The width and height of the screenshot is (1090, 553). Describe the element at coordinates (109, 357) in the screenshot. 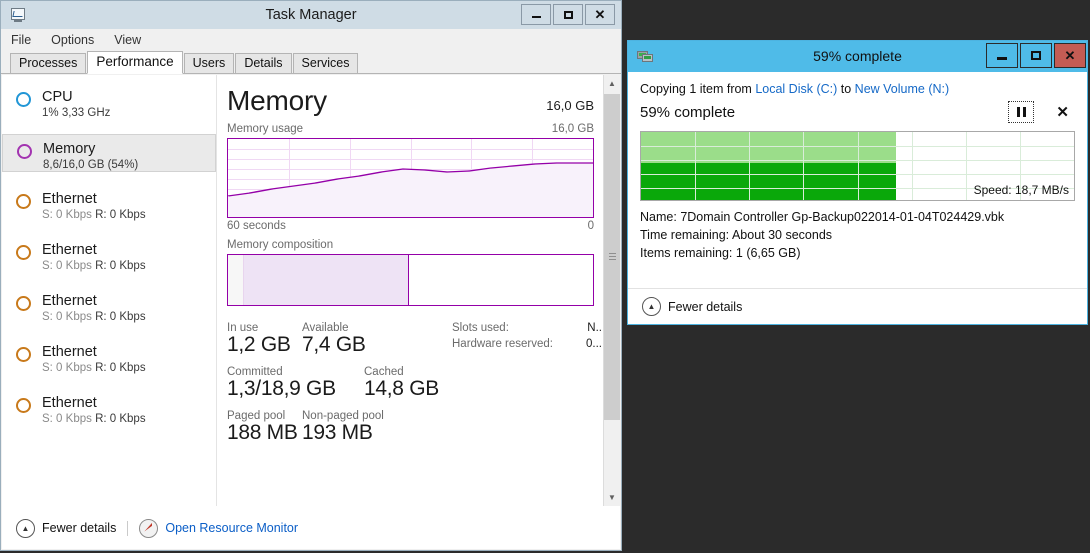

I see `sidebar-item-ethernet-4: Ethernet S: 0 Kbps R: 0 Kbps` at that location.